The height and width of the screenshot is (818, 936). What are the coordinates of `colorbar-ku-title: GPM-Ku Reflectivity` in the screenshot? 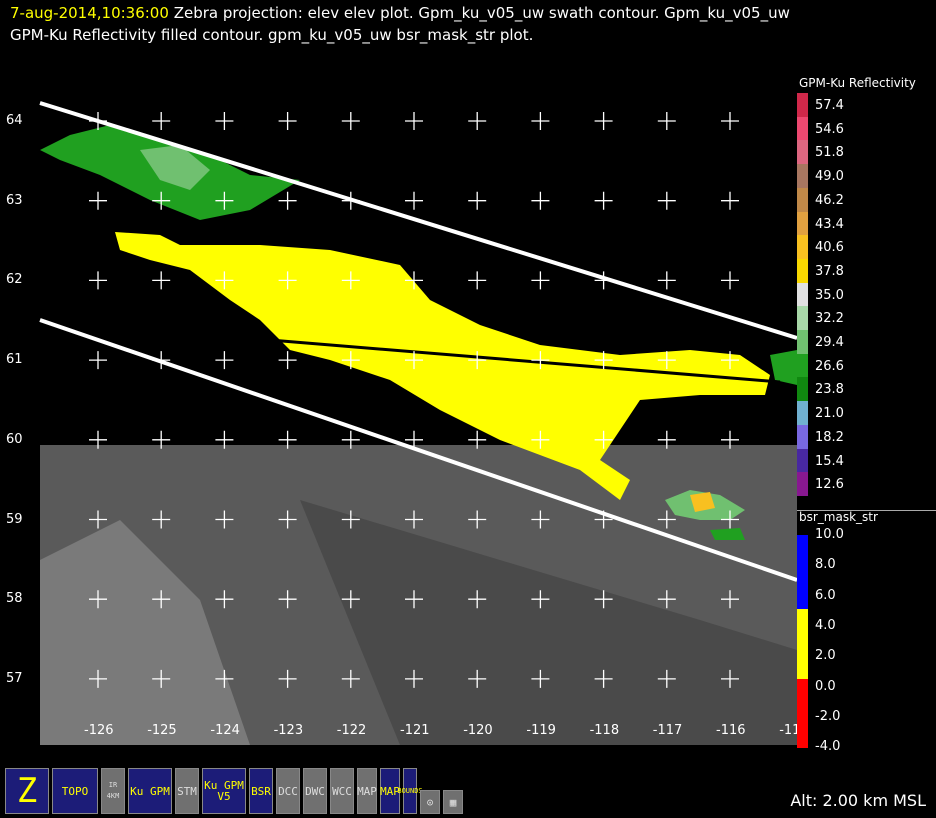 It's located at (857, 83).